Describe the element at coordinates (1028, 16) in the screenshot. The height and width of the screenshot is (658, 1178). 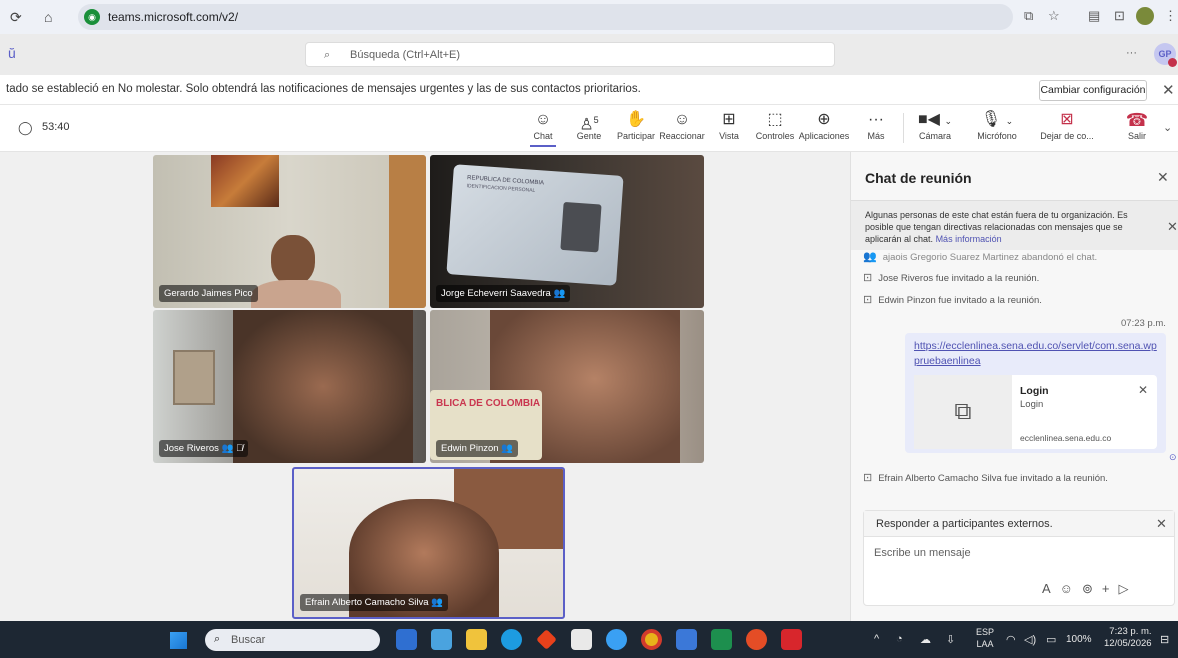
I see `install-app-icon: ⧉` at that location.